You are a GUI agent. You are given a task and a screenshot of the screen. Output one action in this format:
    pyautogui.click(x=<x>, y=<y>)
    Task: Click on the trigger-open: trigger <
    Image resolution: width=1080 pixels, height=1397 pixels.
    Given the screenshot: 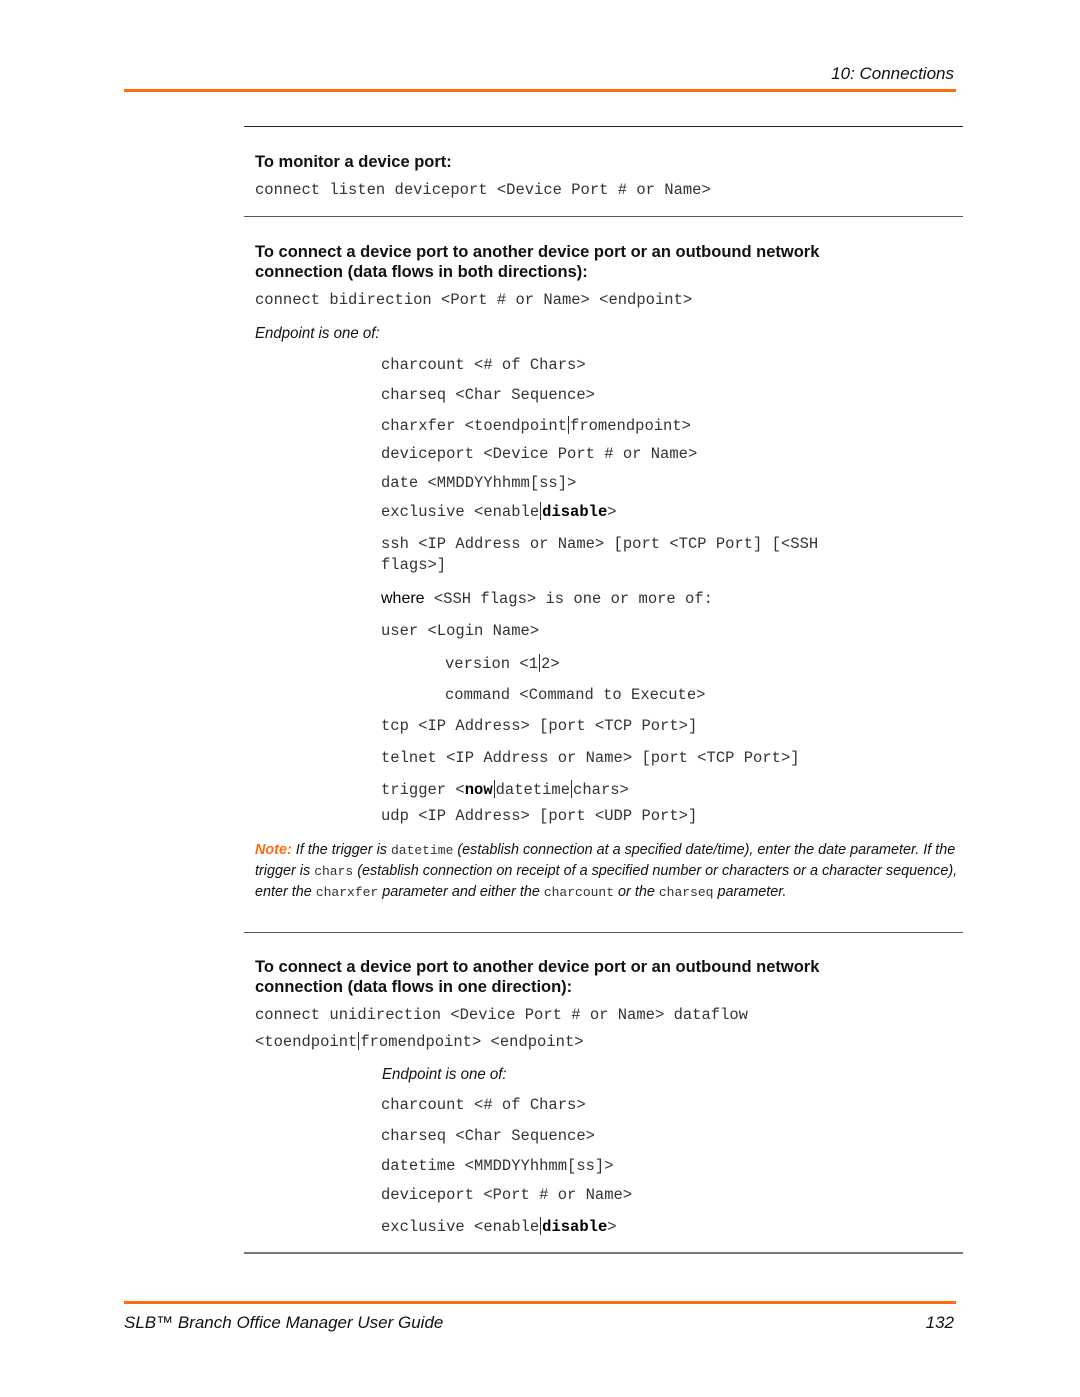 What is the action you would take?
    pyautogui.click(x=423, y=790)
    